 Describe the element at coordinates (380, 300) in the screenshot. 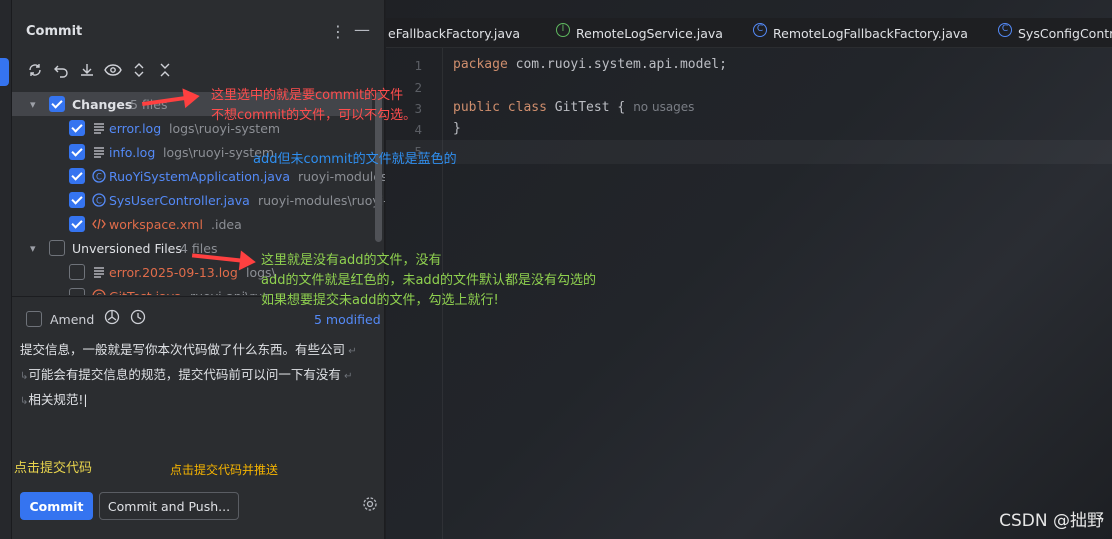

I see `annotation-unversioned-line3: 如果想要提交未add的文件，勾选上就行!` at that location.